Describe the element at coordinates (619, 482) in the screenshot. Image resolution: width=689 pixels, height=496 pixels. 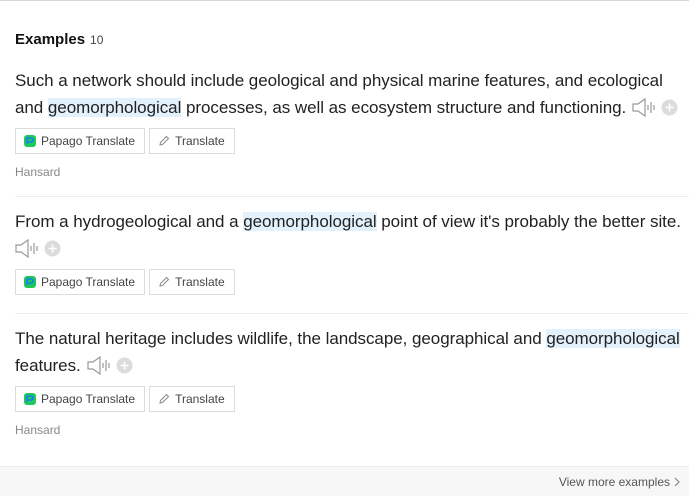
I see `view-more-examples-link: View more examples` at that location.